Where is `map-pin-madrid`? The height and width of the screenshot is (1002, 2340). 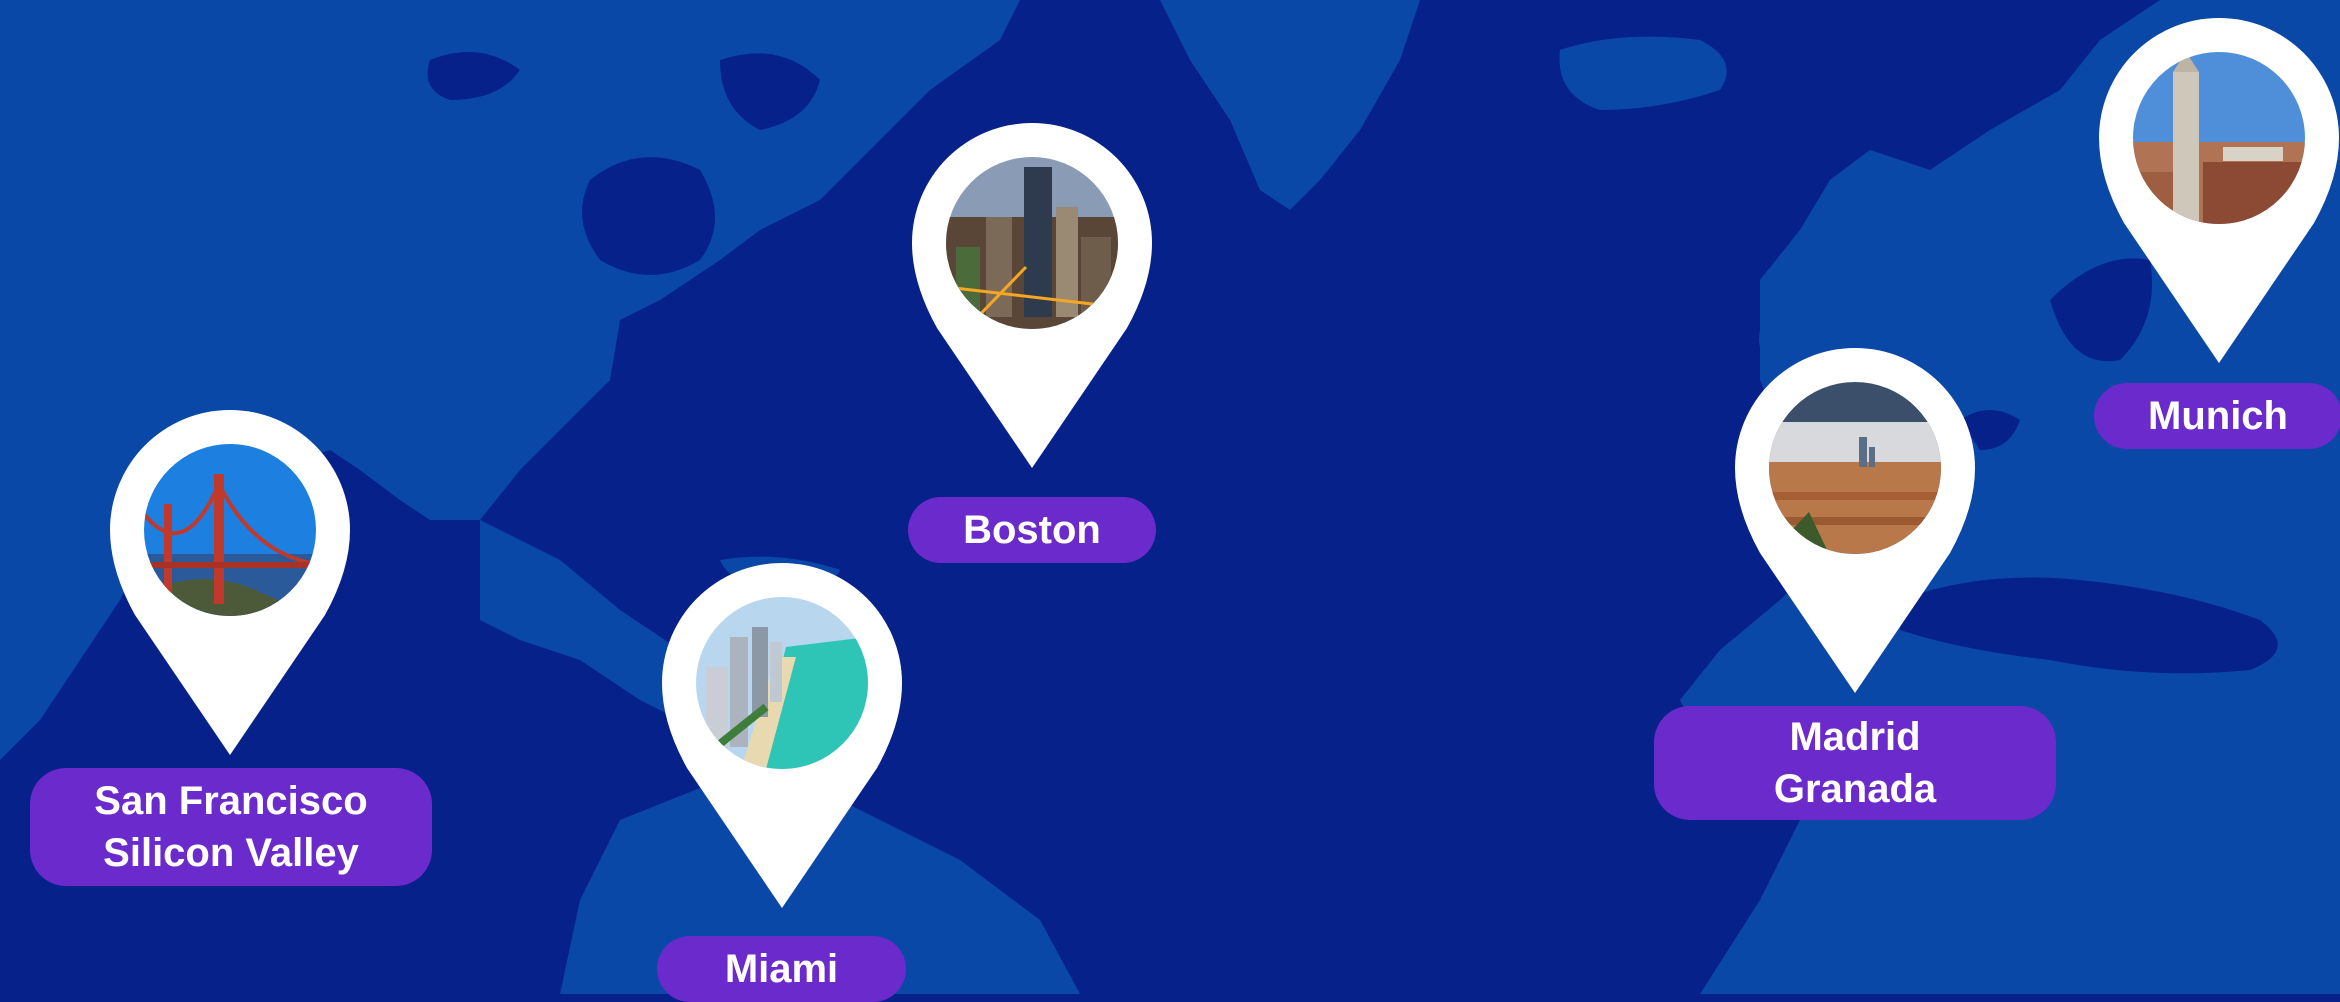
map-pin-madrid is located at coordinates (1855, 520).